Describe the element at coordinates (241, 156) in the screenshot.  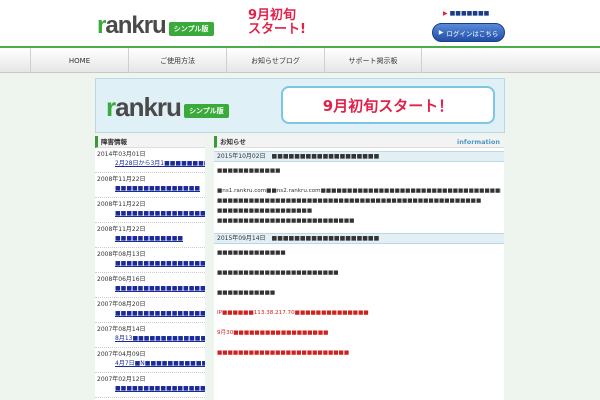
I see `news-date: 2015年10月02日` at that location.